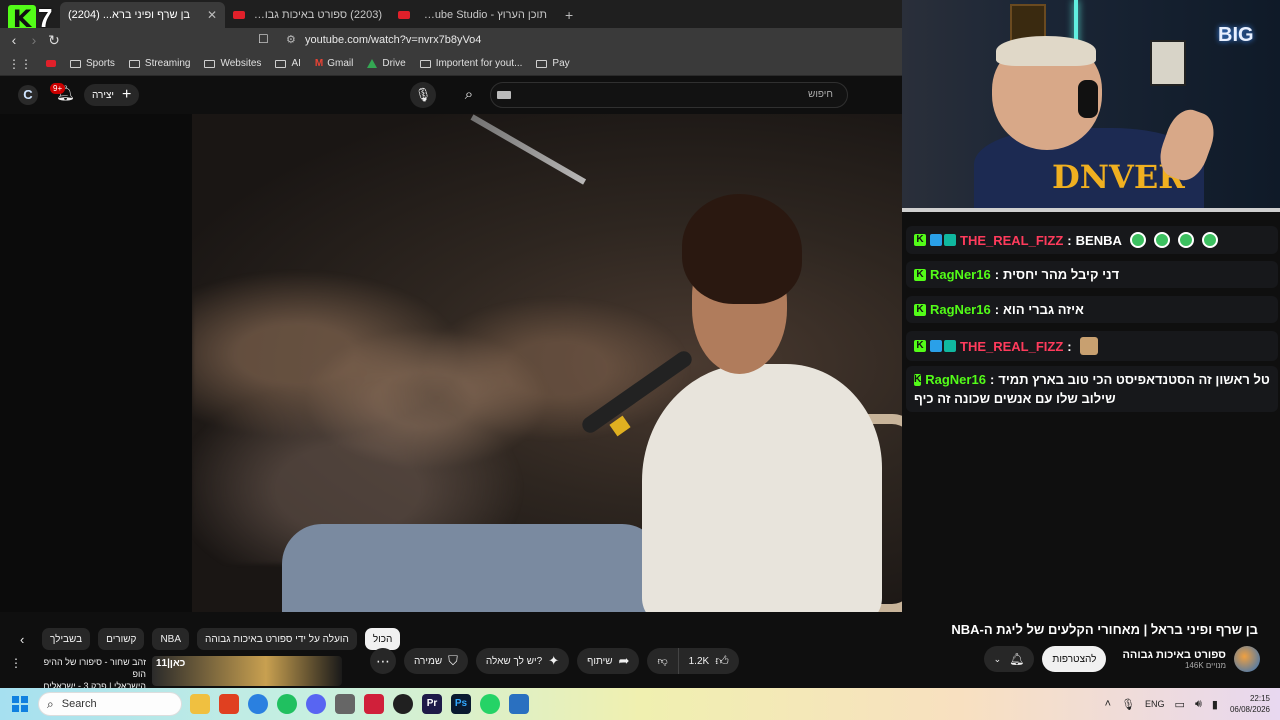  I want to click on like-count: 1.2K, so click(699, 661).